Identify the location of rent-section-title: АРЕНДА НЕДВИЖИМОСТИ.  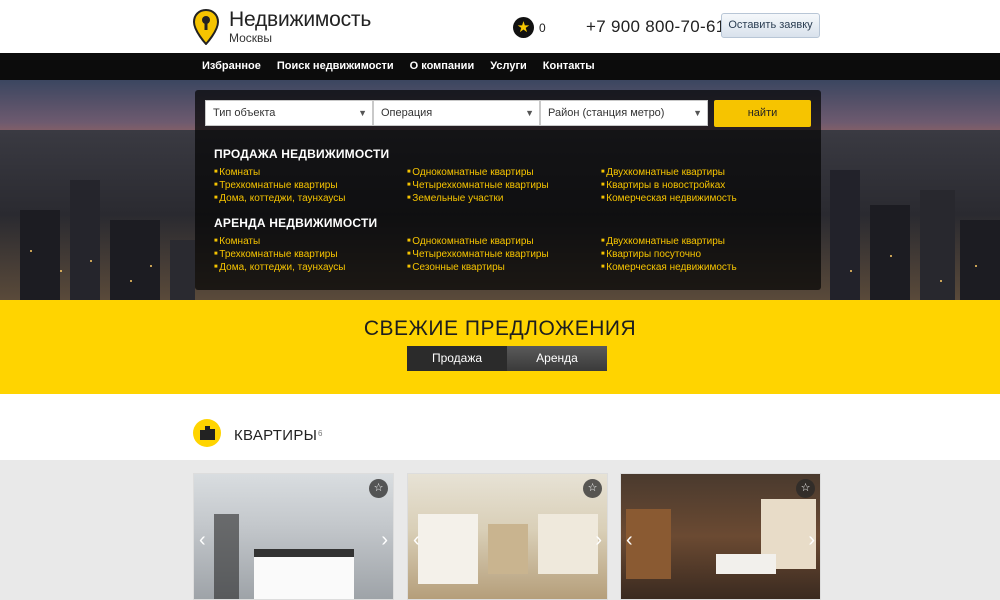
(296, 223).